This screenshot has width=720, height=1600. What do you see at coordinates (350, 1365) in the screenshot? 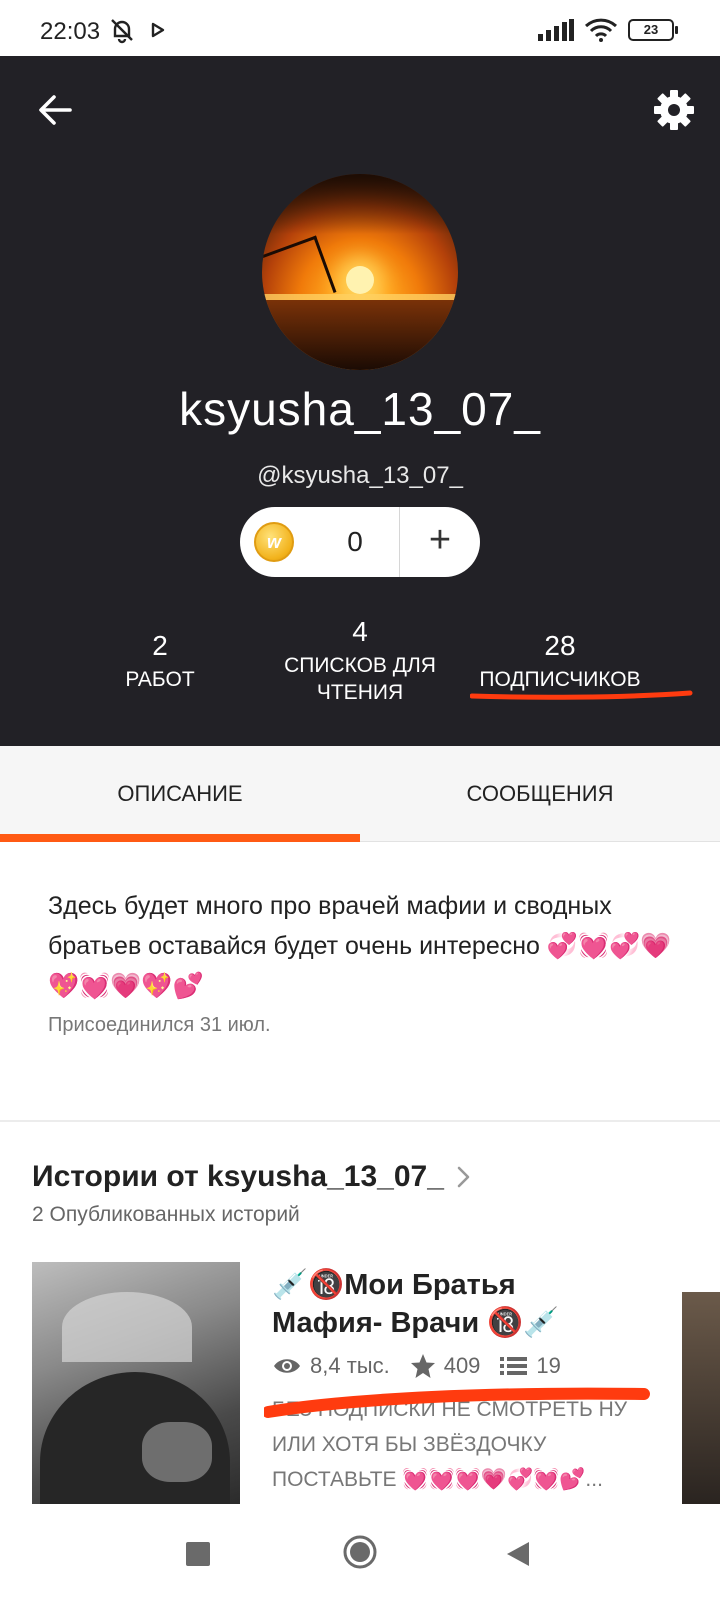
I see `story-views: 8,4 тыс.` at bounding box center [350, 1365].